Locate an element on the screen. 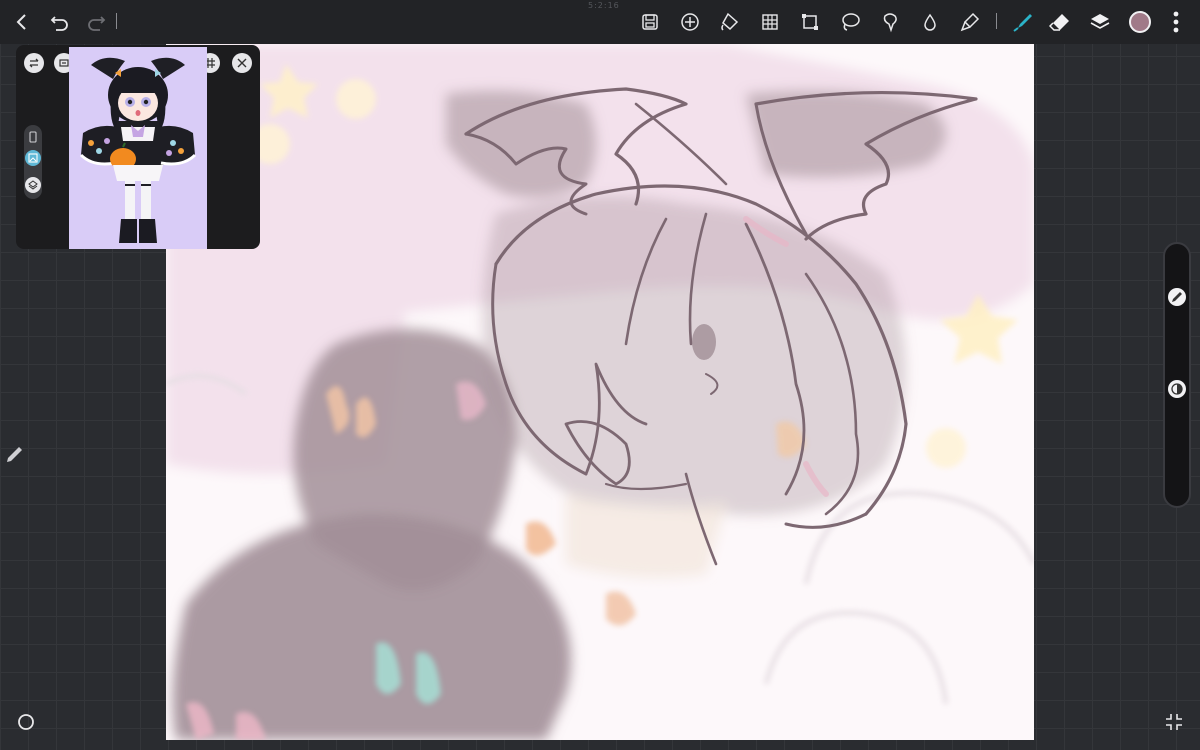 This screenshot has width=1200, height=750. image-icon is located at coordinates (33, 158).